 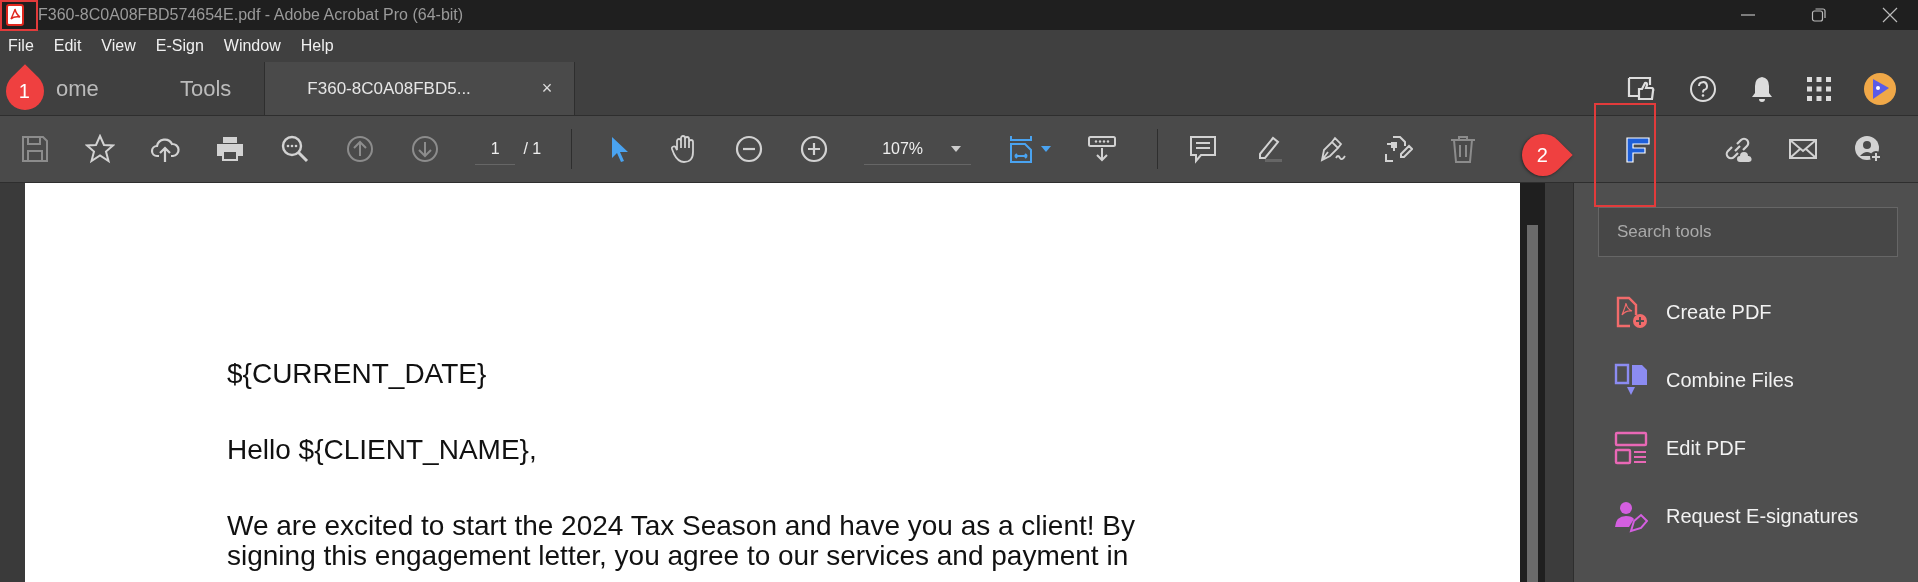 What do you see at coordinates (360, 149) in the screenshot?
I see `arrow-up-icon` at bounding box center [360, 149].